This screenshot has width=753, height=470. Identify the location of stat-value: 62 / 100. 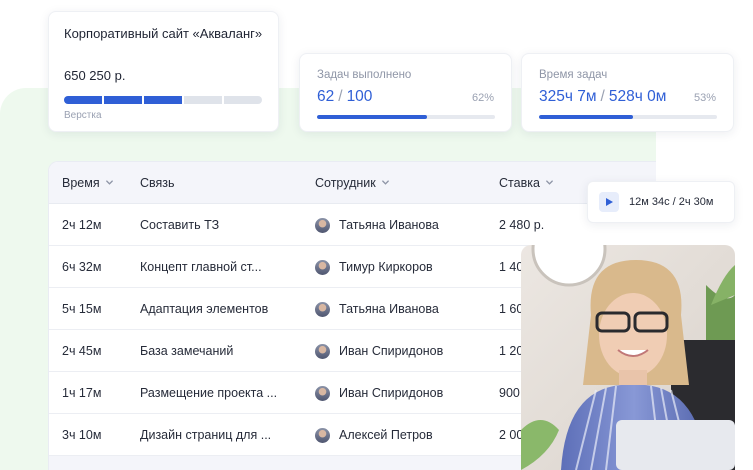
(344, 97).